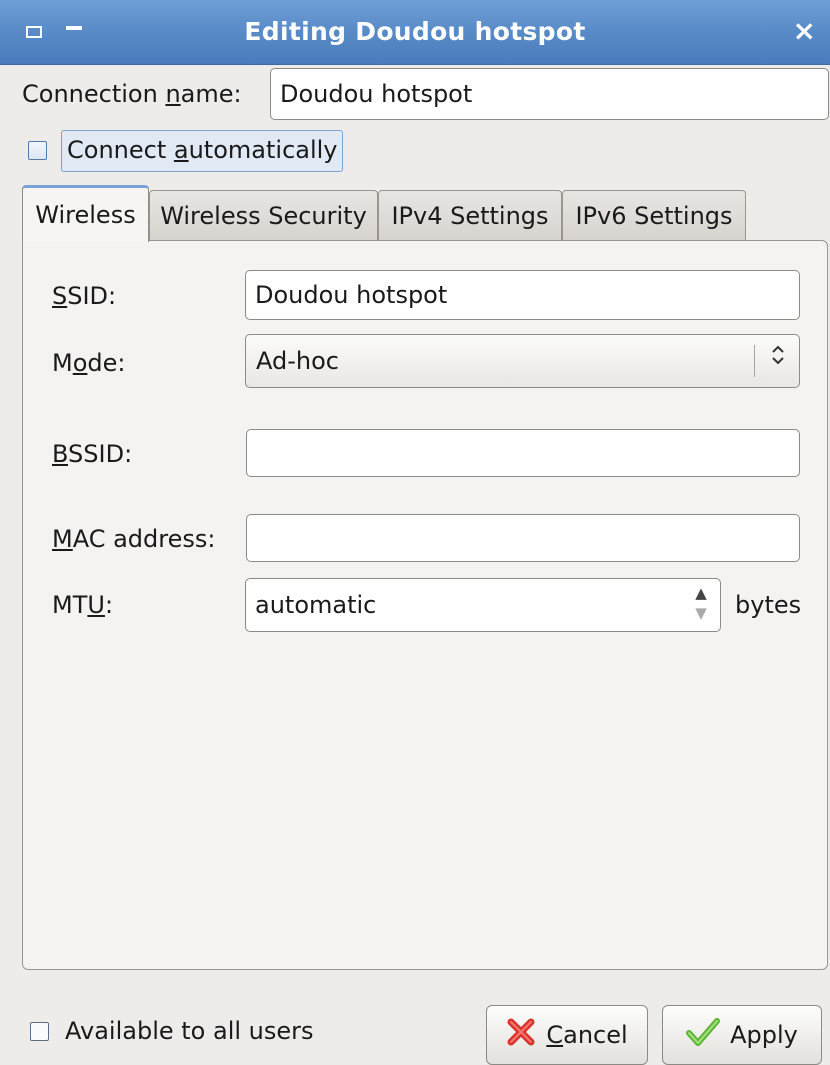 The height and width of the screenshot is (1065, 830). I want to click on connect-automatically-label: Connect automatically, so click(202, 150).